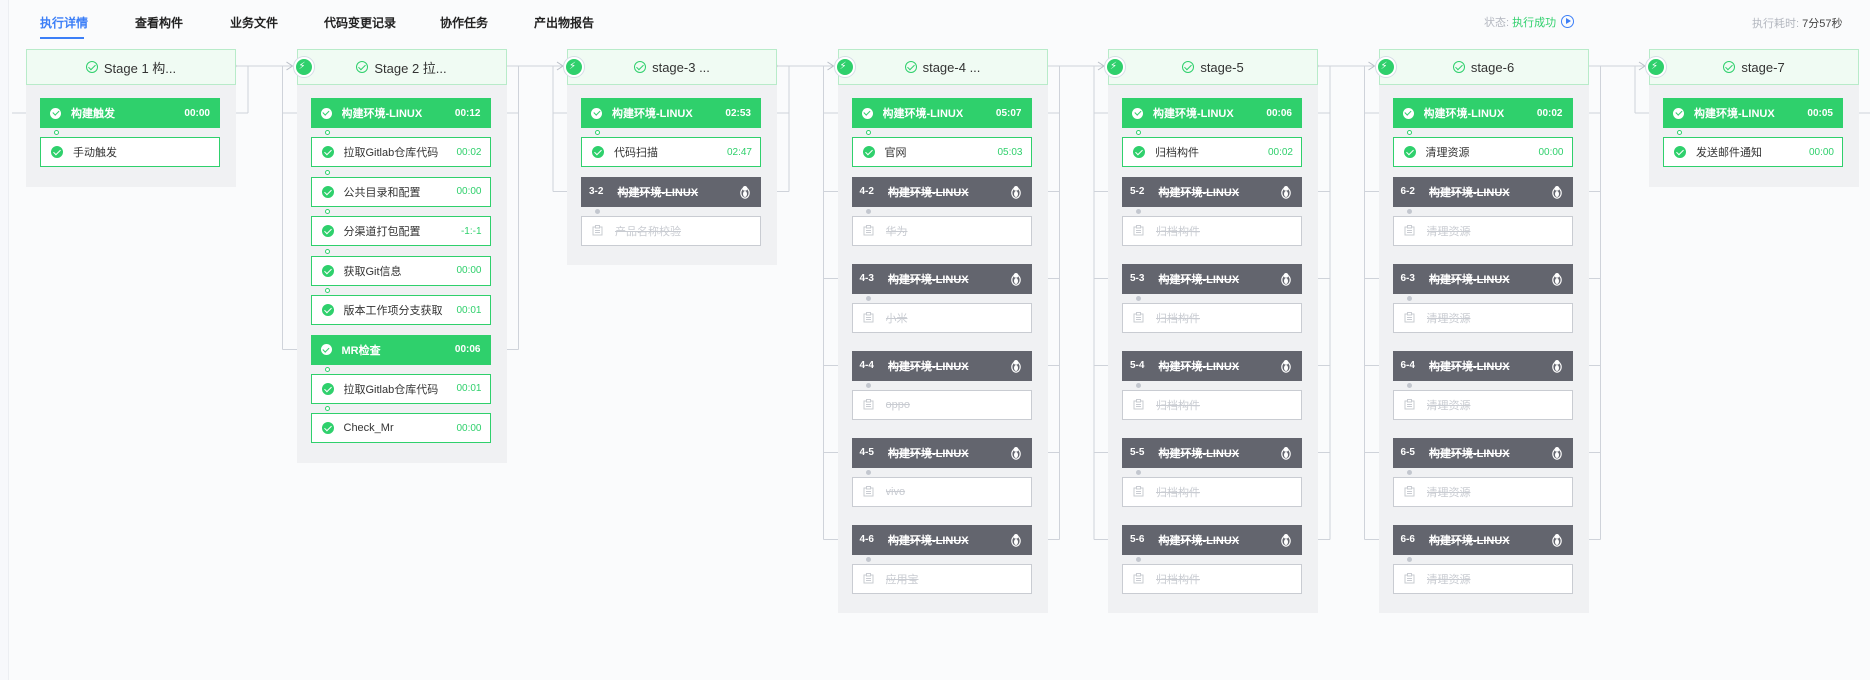  Describe the element at coordinates (1753, 113) in the screenshot. I see `job-header: 构建环境-LINUX 00:05` at that location.